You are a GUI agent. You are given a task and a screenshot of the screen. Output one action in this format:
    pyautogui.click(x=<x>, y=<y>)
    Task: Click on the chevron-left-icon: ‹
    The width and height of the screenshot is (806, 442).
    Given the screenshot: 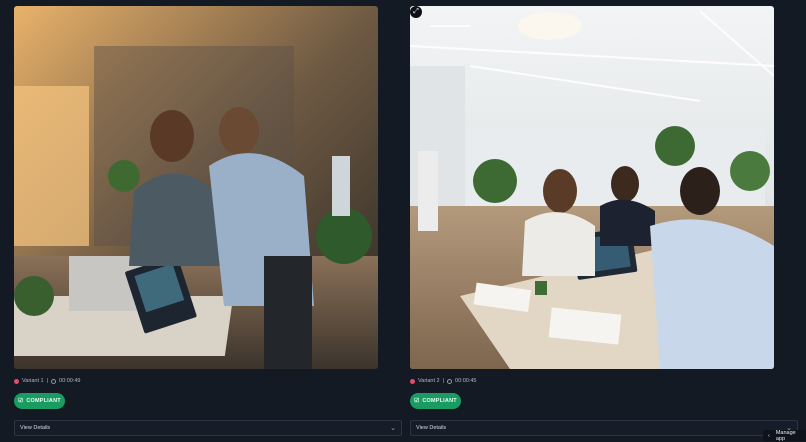 What is the action you would take?
    pyautogui.click(x=769, y=435)
    